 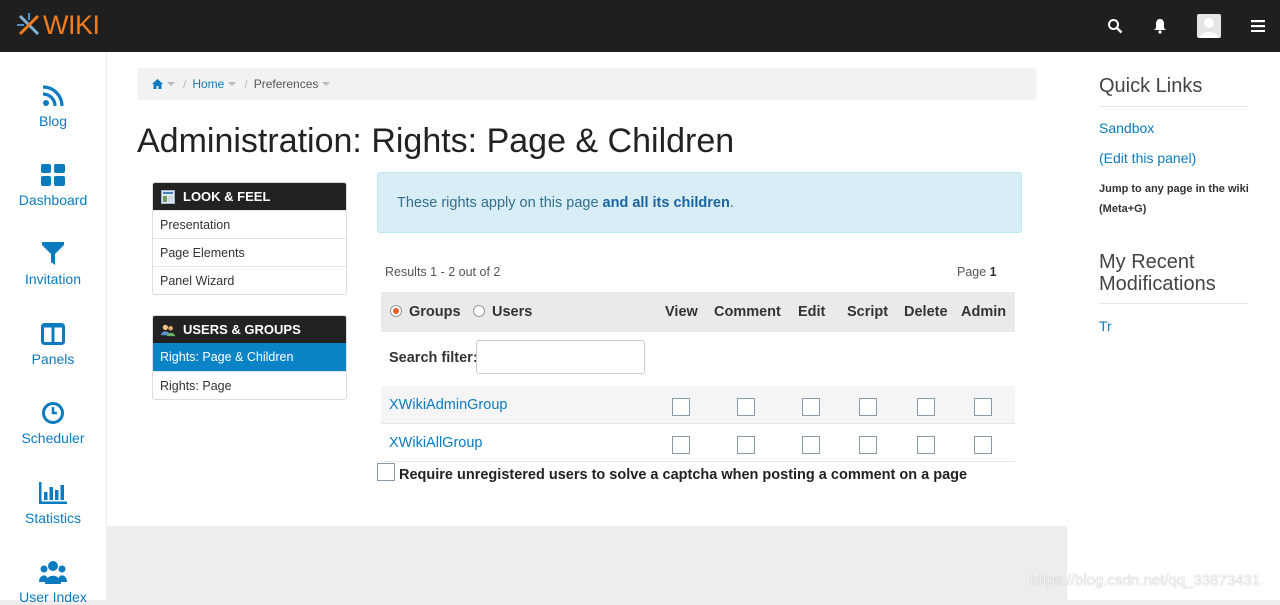 What do you see at coordinates (1105, 326) in the screenshot?
I see `recent-modification-link: Tr` at bounding box center [1105, 326].